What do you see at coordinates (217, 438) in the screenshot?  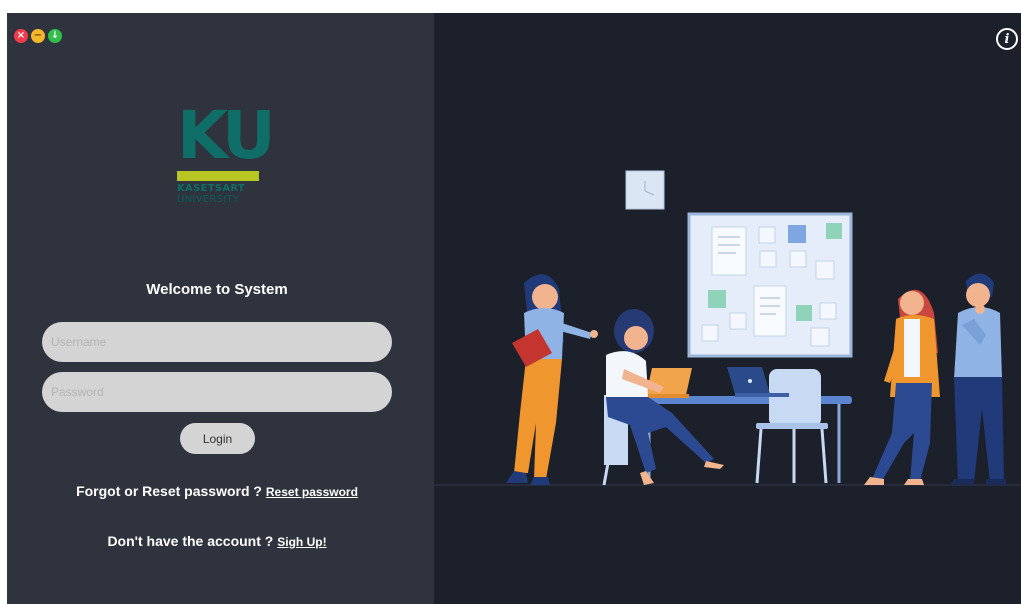 I see `login-button: Login` at bounding box center [217, 438].